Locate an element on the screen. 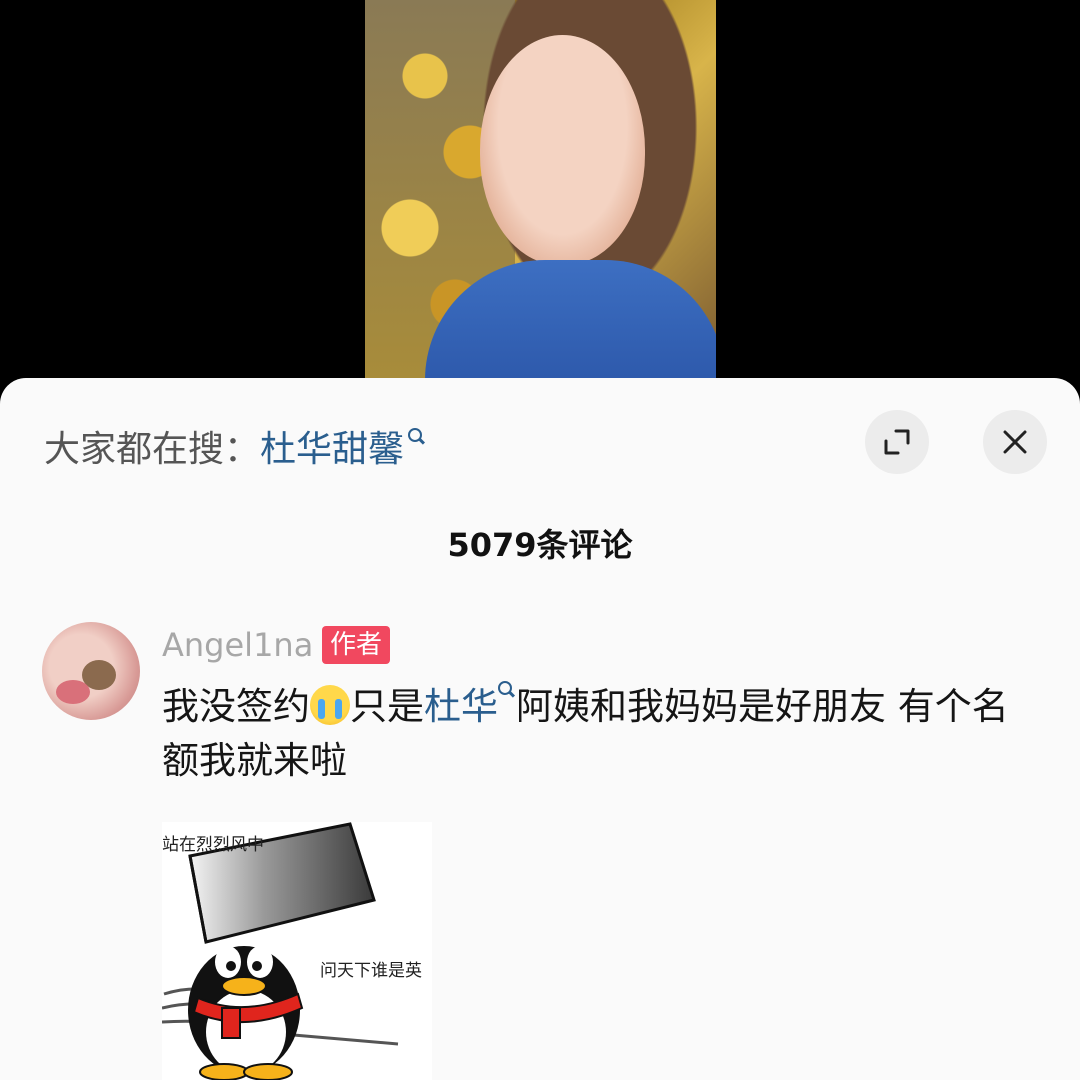 The image size is (1080, 1080). comment-text: 我没签约 只是杜华 阿姨和我妈妈是好朋友 有个名额我就来啦 is located at coordinates (597, 734).